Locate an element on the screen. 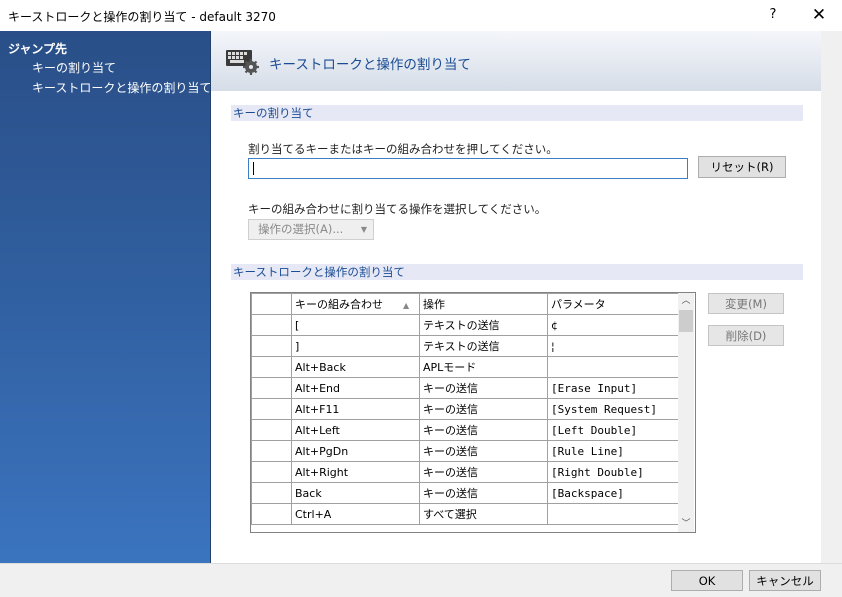  key-combination-input is located at coordinates (468, 168).